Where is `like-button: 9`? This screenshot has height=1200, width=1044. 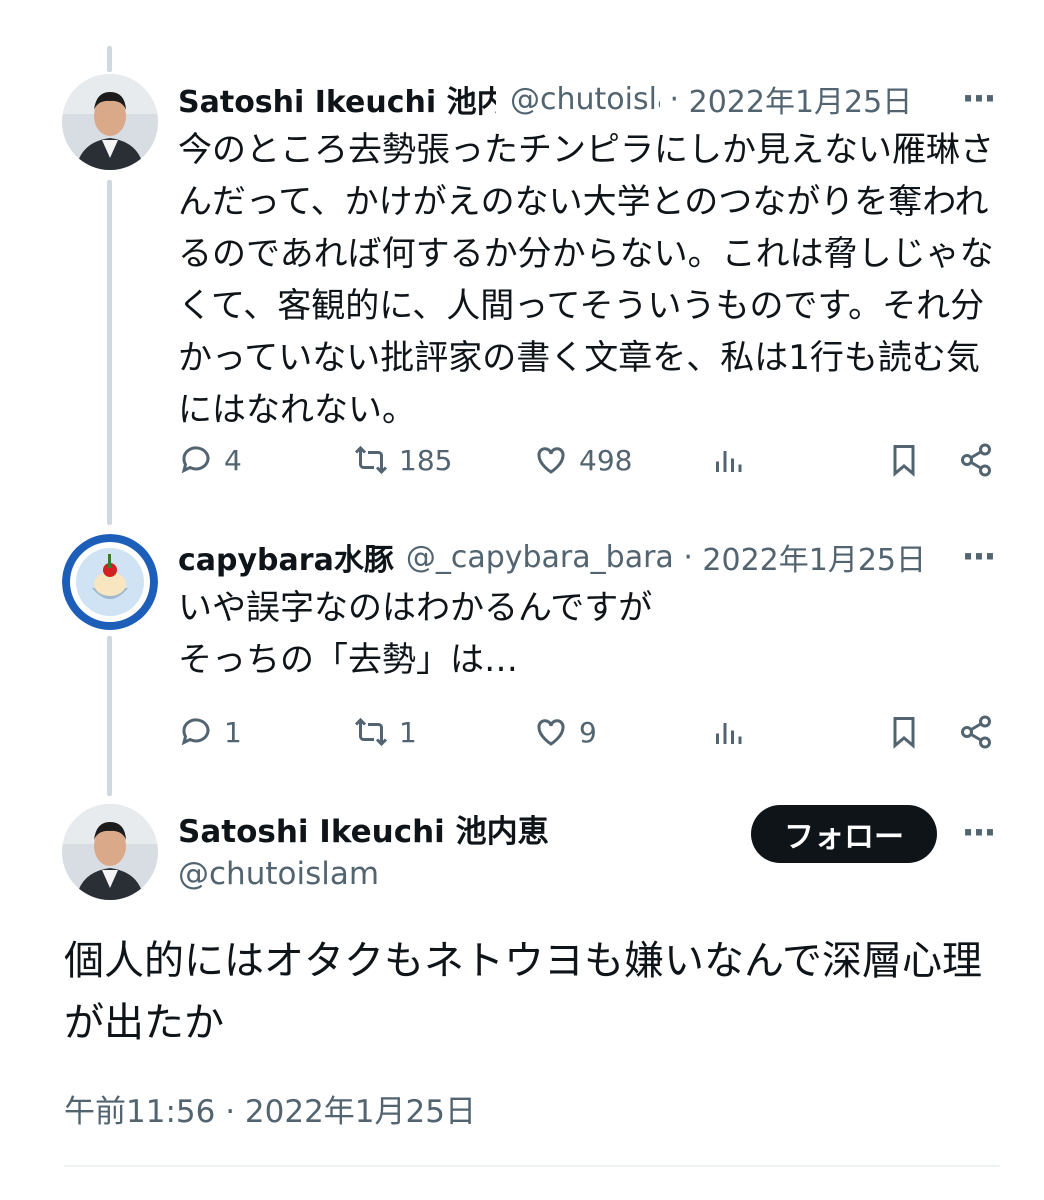 like-button: 9 is located at coordinates (565, 732).